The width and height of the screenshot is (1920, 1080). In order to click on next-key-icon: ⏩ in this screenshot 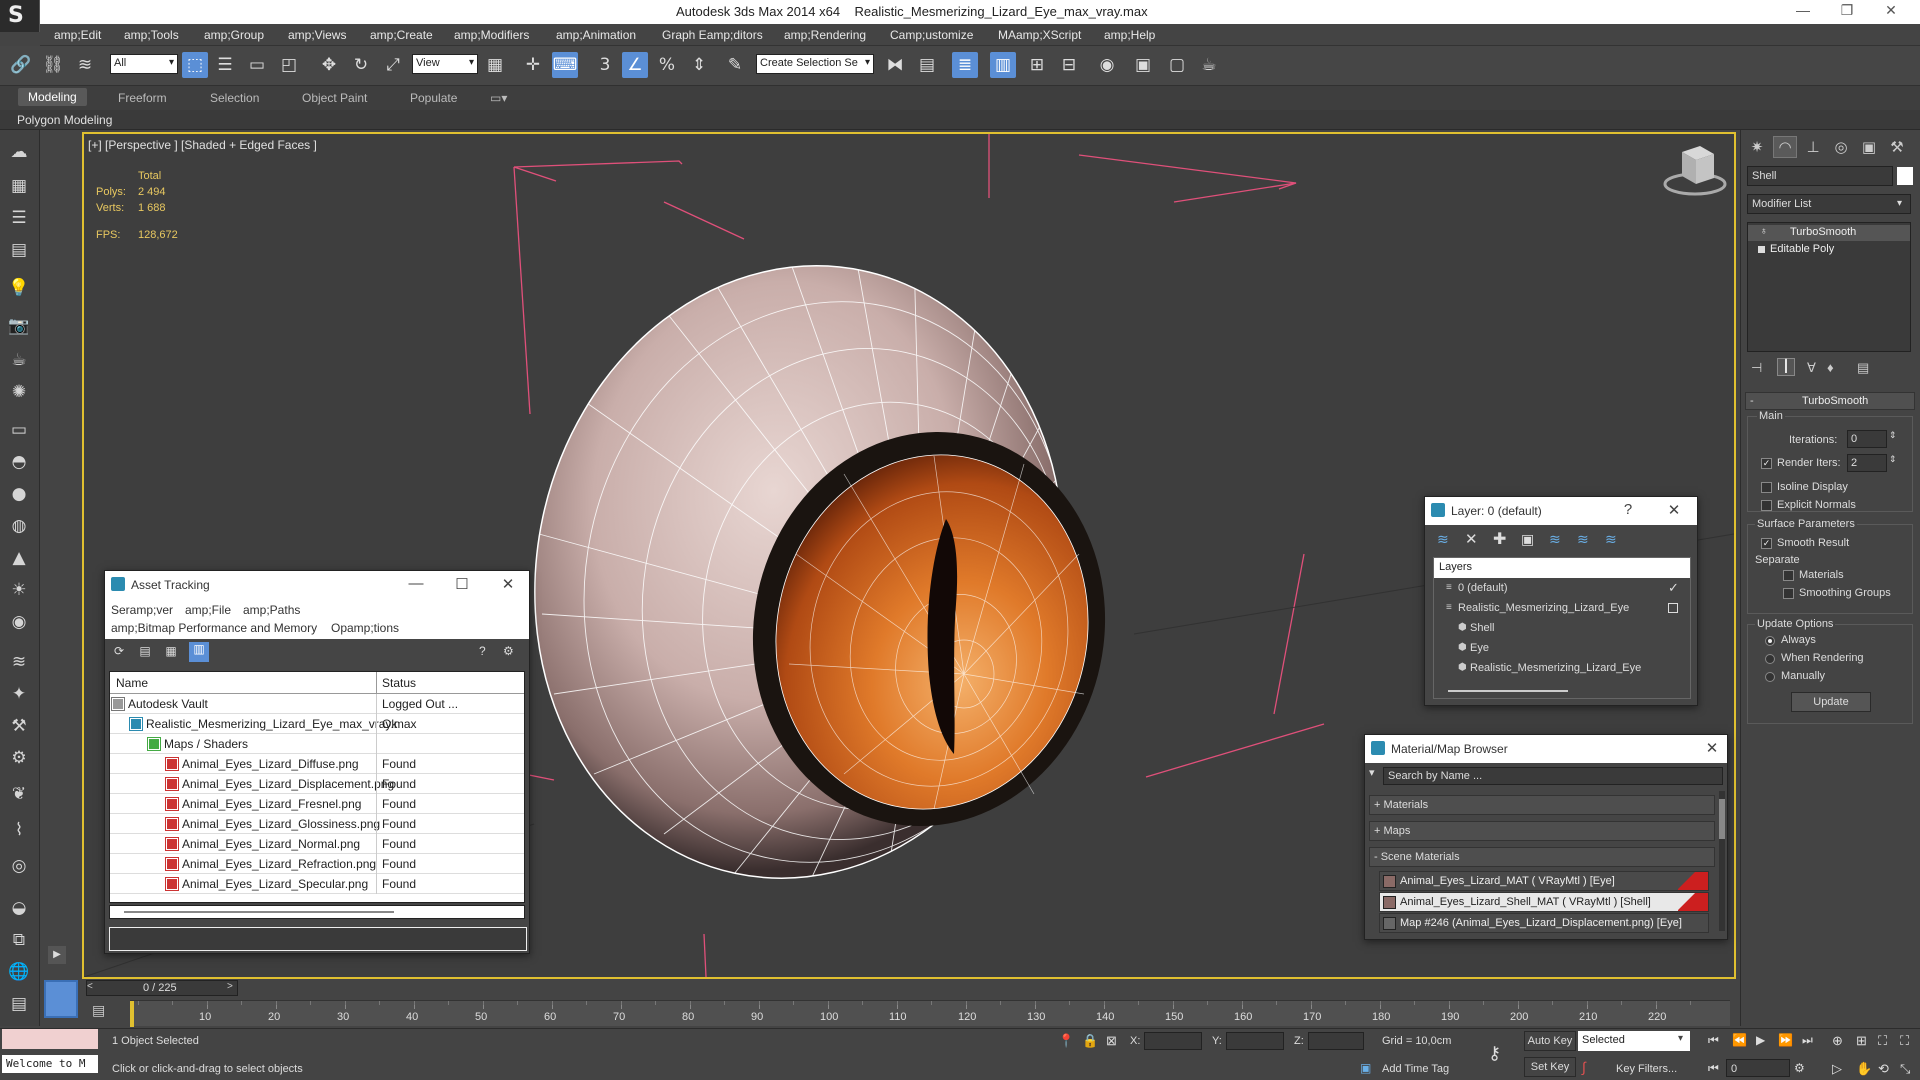, I will do `click(1785, 1040)`.